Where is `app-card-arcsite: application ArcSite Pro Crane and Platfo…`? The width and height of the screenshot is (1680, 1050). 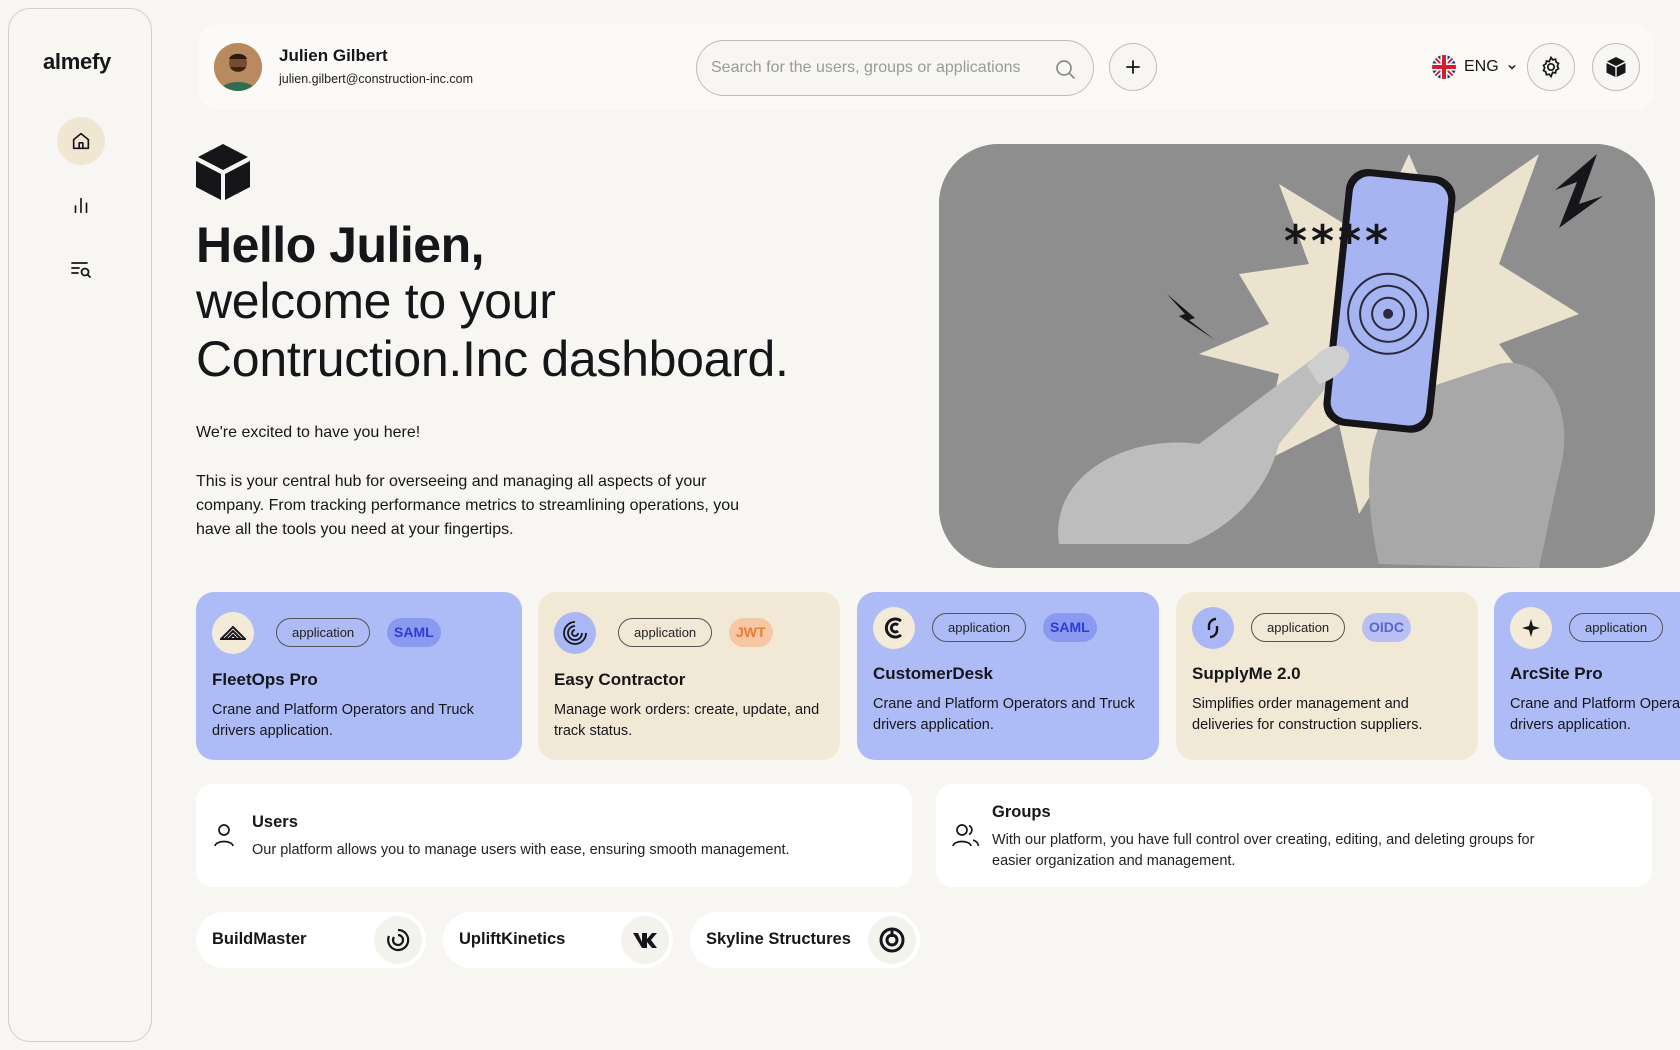 app-card-arcsite: application ArcSite Pro Crane and Platfo… is located at coordinates (1587, 676).